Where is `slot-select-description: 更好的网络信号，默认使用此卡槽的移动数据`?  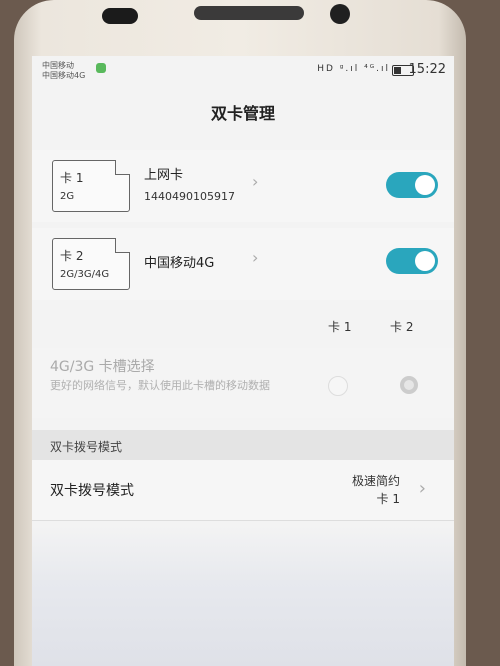 slot-select-description: 更好的网络信号，默认使用此卡槽的移动数据 is located at coordinates (160, 385).